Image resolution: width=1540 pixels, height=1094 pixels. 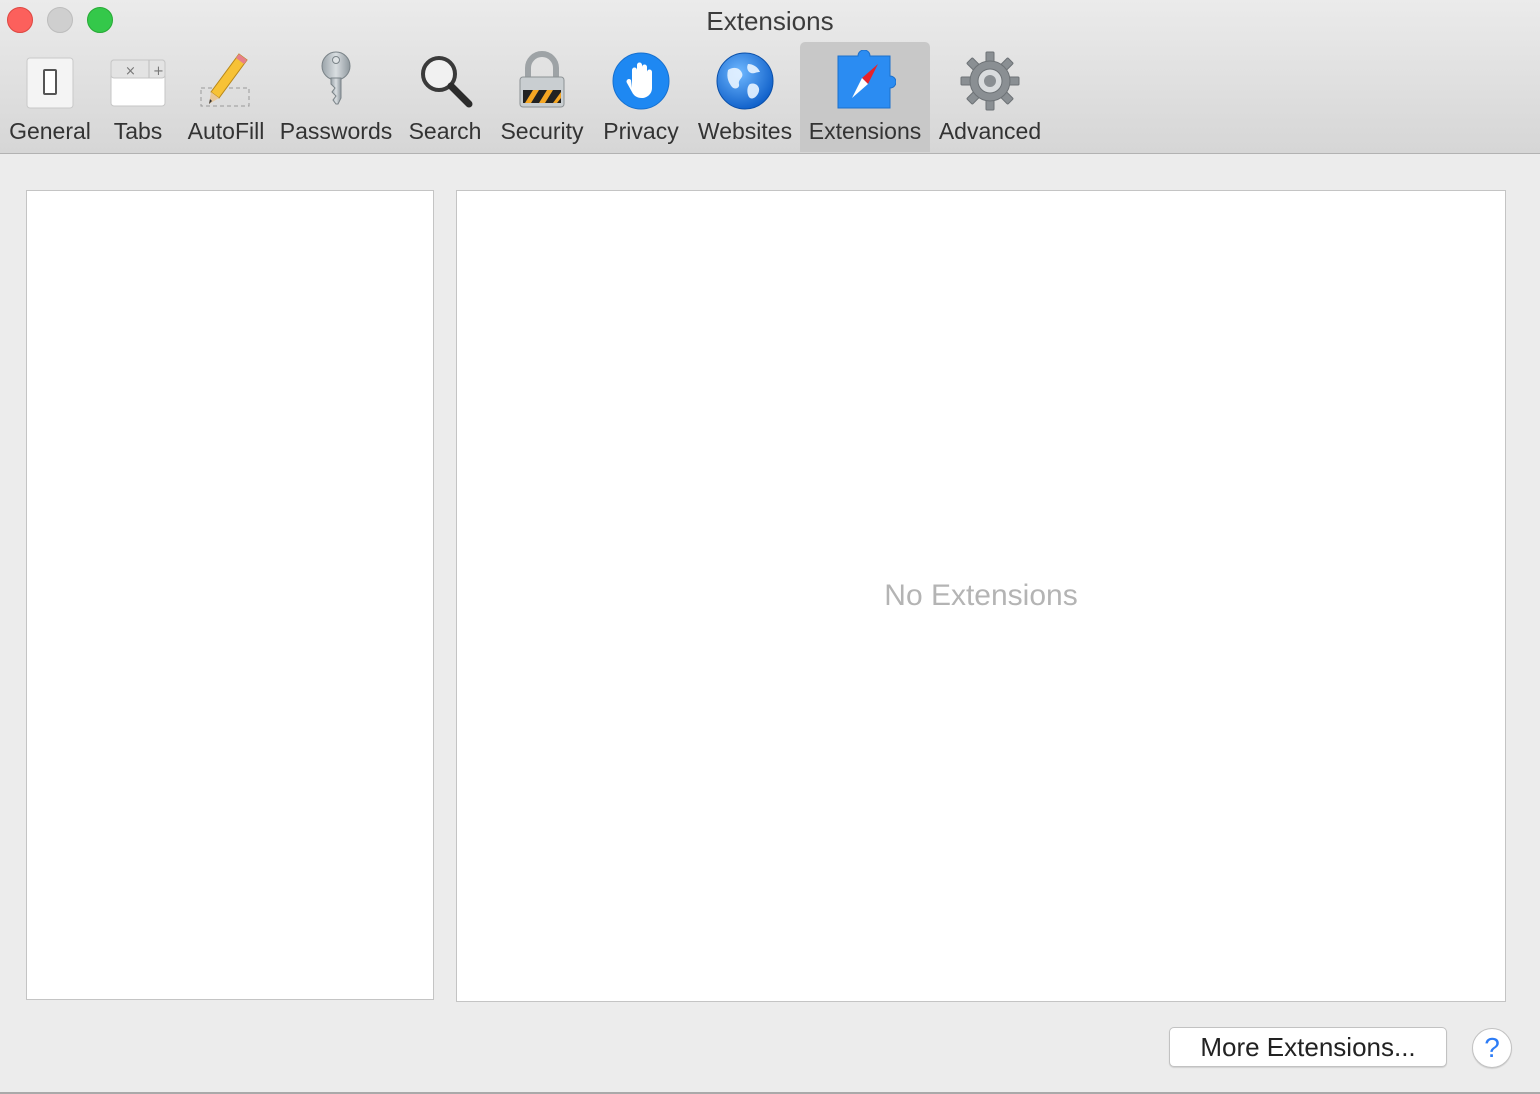 I want to click on tab-label: Extensions, so click(x=865, y=131).